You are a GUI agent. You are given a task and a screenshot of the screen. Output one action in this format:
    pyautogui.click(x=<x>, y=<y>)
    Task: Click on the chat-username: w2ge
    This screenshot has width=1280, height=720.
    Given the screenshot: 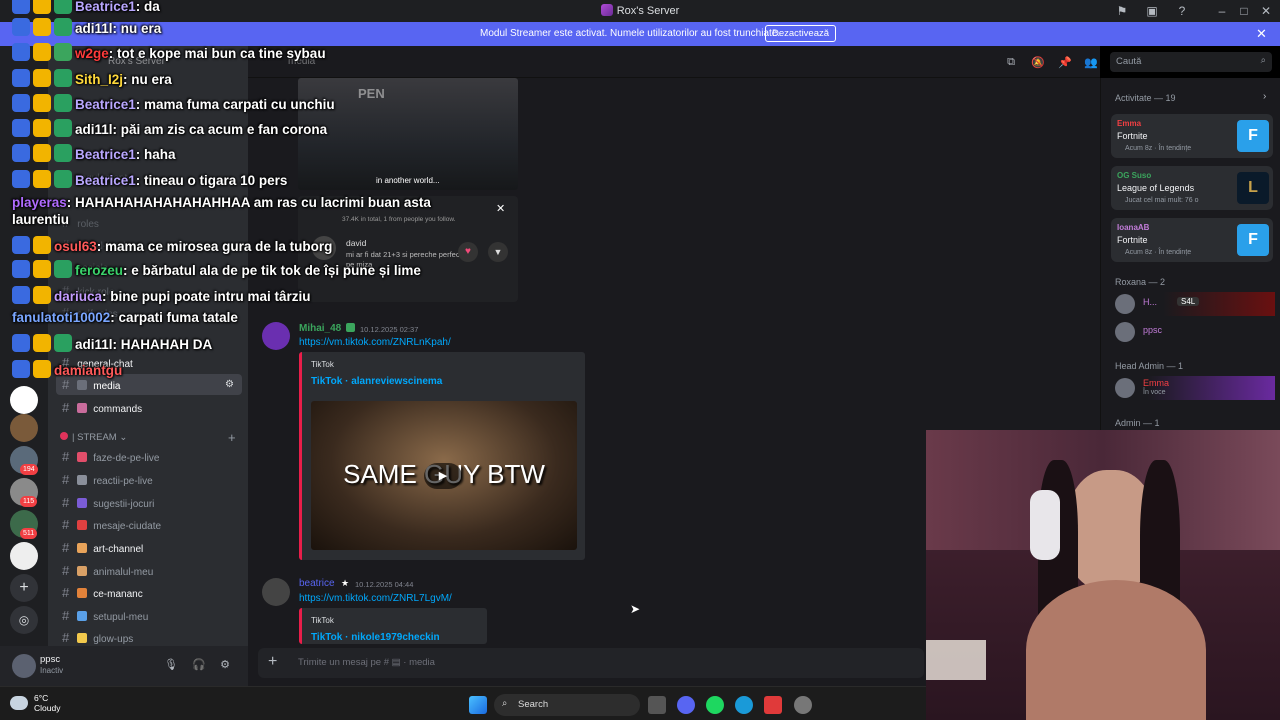 What is the action you would take?
    pyautogui.click(x=92, y=53)
    